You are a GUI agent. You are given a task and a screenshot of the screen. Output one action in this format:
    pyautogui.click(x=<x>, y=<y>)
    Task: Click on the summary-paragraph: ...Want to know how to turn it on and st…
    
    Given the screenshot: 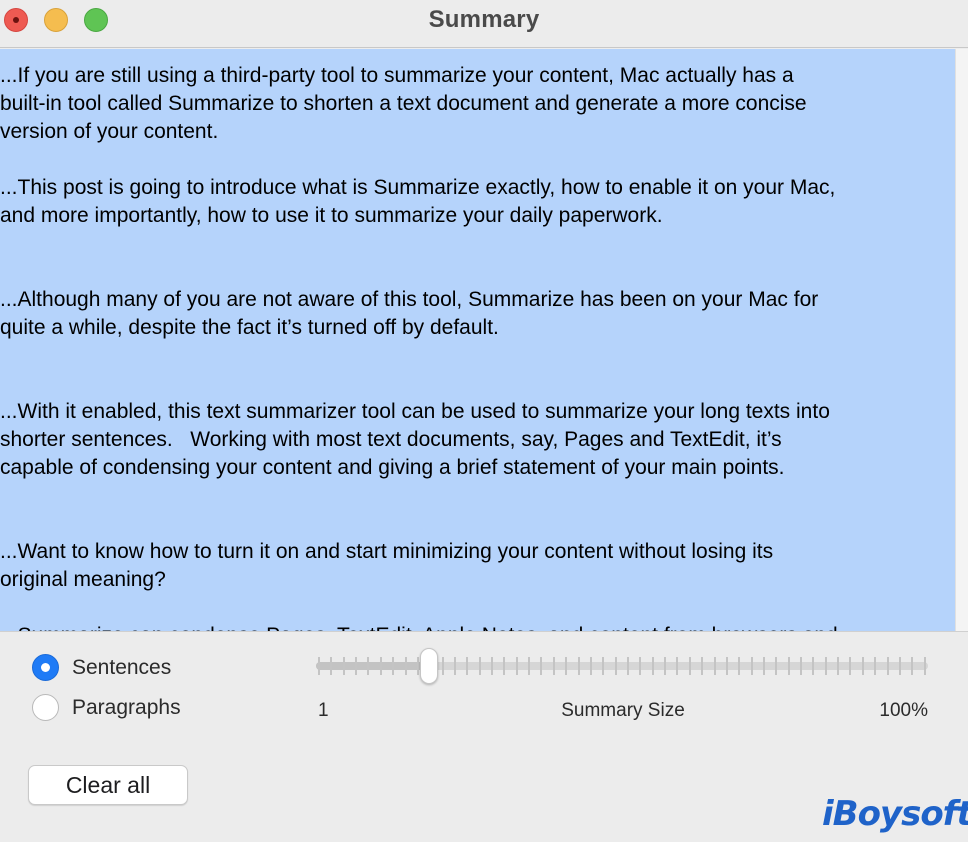 What is the action you would take?
    pyautogui.click(x=387, y=565)
    